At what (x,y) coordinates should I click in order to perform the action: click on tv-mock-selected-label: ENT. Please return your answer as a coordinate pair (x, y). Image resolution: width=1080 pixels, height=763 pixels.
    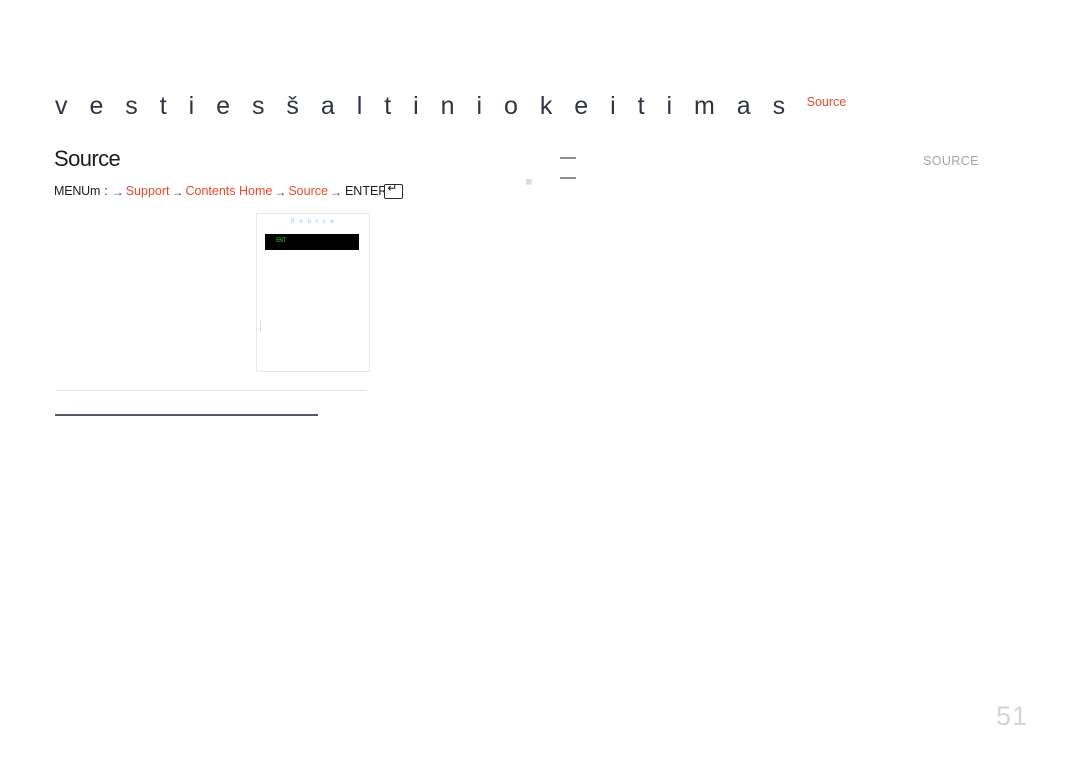
    Looking at the image, I should click on (281, 240).